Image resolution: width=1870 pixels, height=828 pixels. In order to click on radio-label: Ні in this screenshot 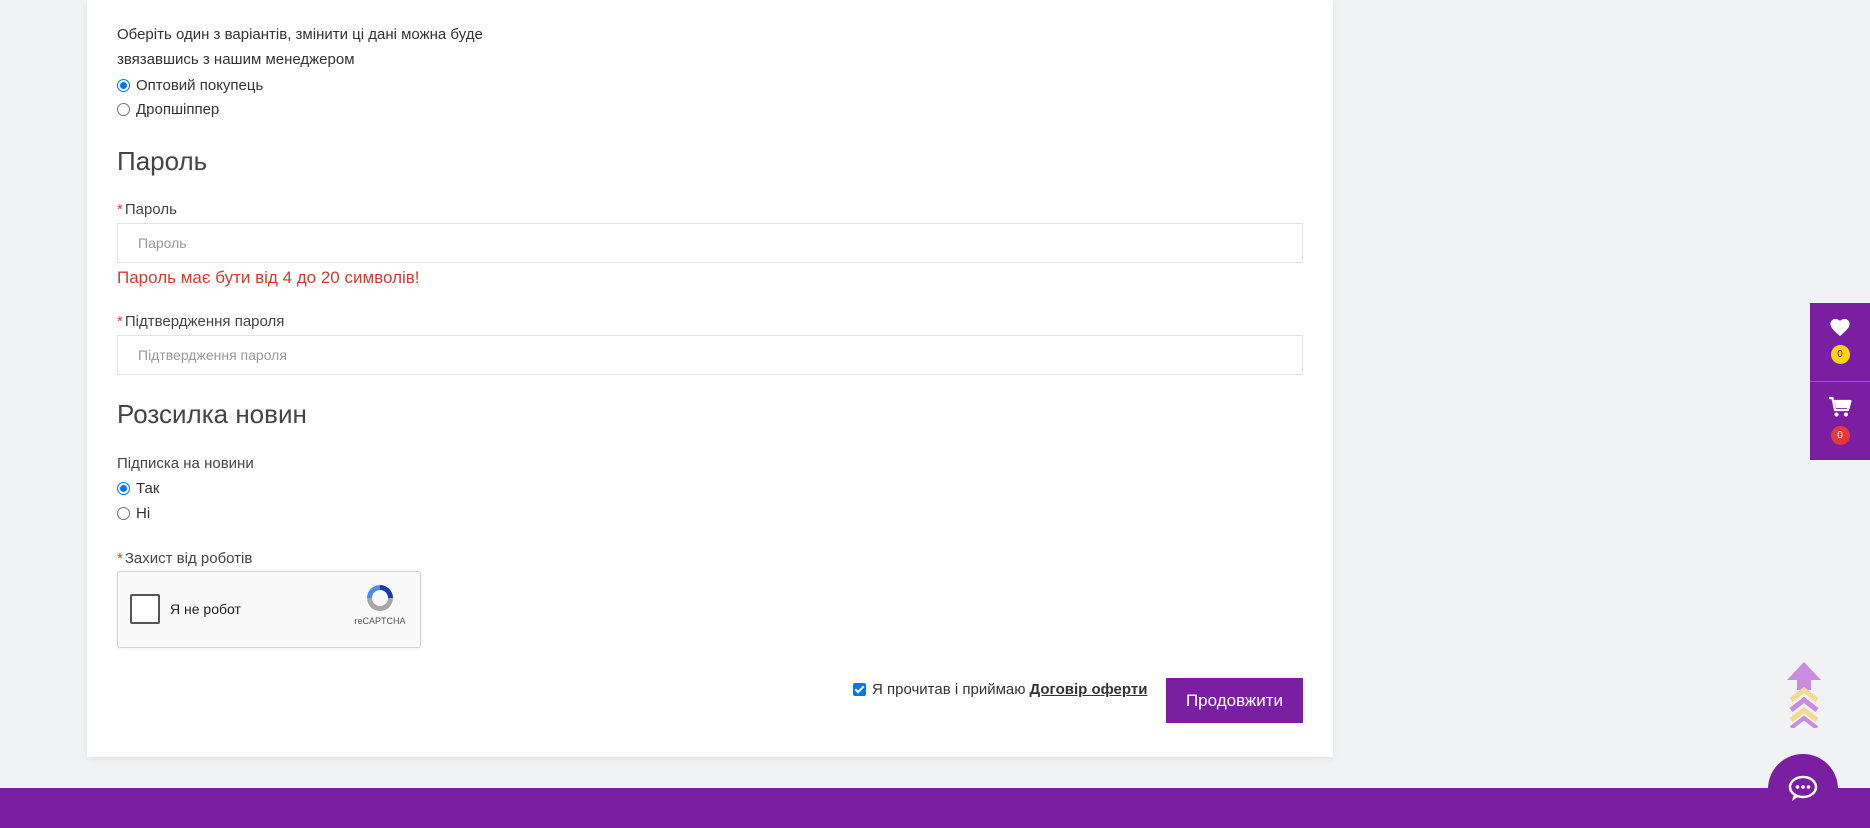, I will do `click(143, 513)`.